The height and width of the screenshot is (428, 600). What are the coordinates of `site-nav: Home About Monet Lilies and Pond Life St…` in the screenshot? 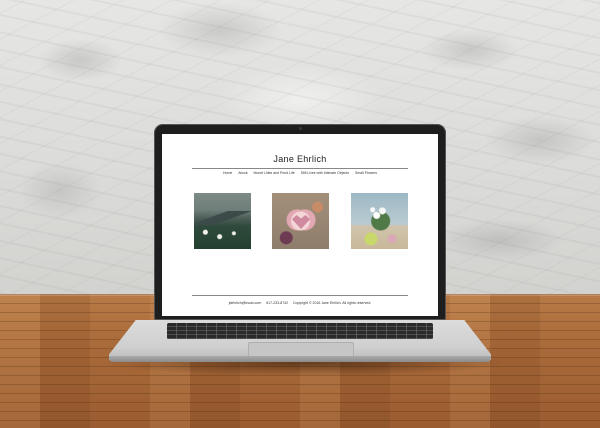 It's located at (300, 173).